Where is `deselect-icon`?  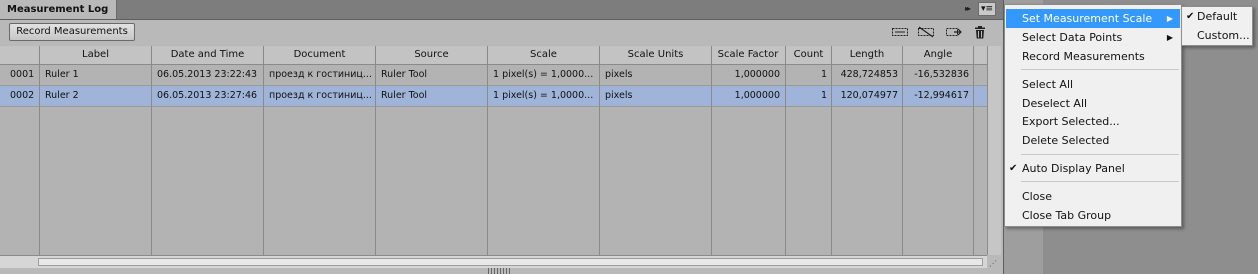 deselect-icon is located at coordinates (926, 32).